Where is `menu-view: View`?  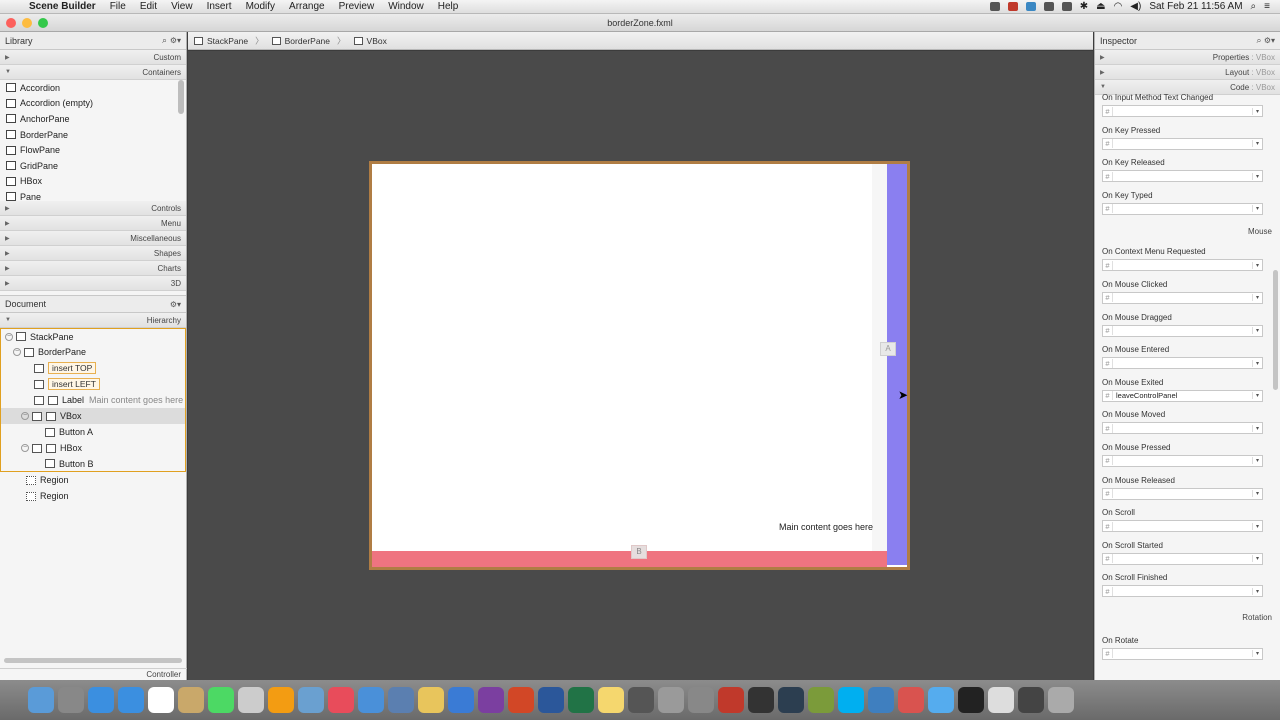 menu-view: View is located at coordinates (182, 7).